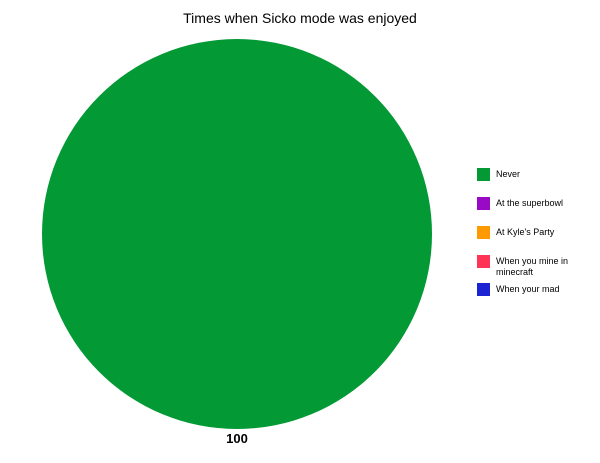 Image resolution: width=600 pixels, height=463 pixels. Describe the element at coordinates (525, 232) in the screenshot. I see `legend-label: At Kyle's Party` at that location.